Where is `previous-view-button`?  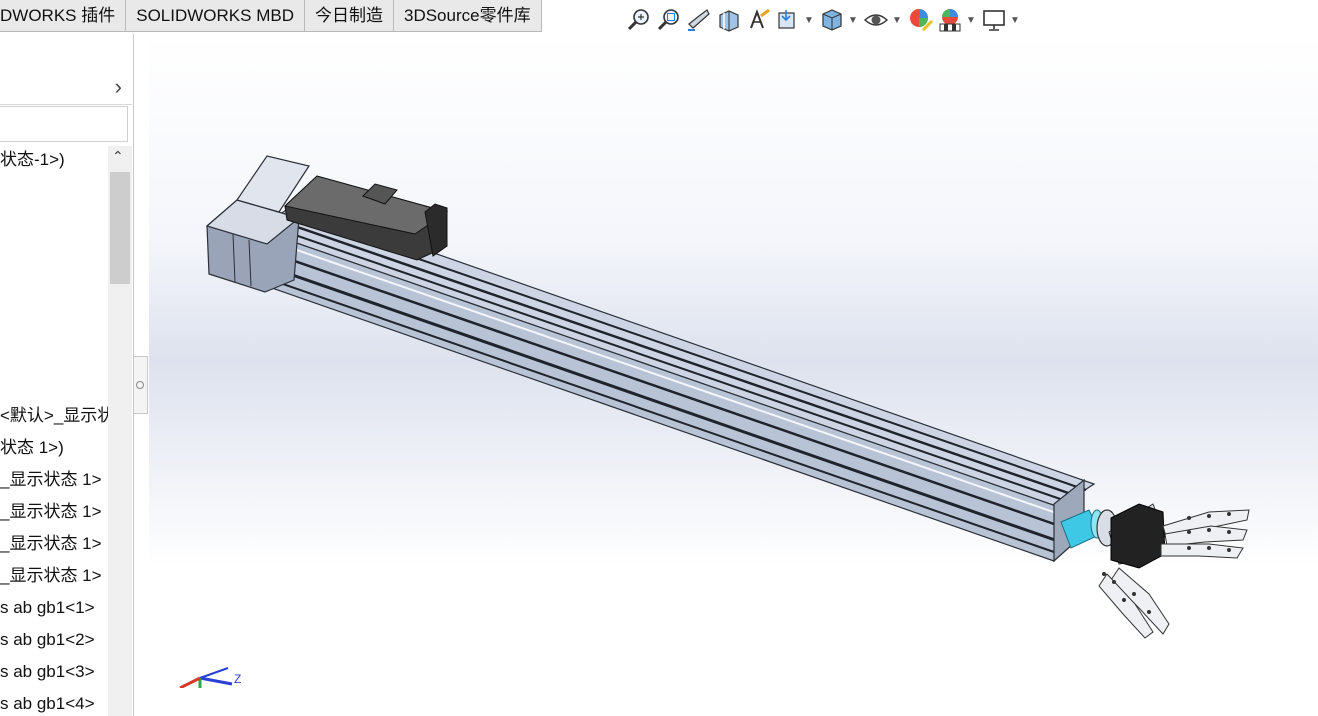 previous-view-button is located at coordinates (699, 20).